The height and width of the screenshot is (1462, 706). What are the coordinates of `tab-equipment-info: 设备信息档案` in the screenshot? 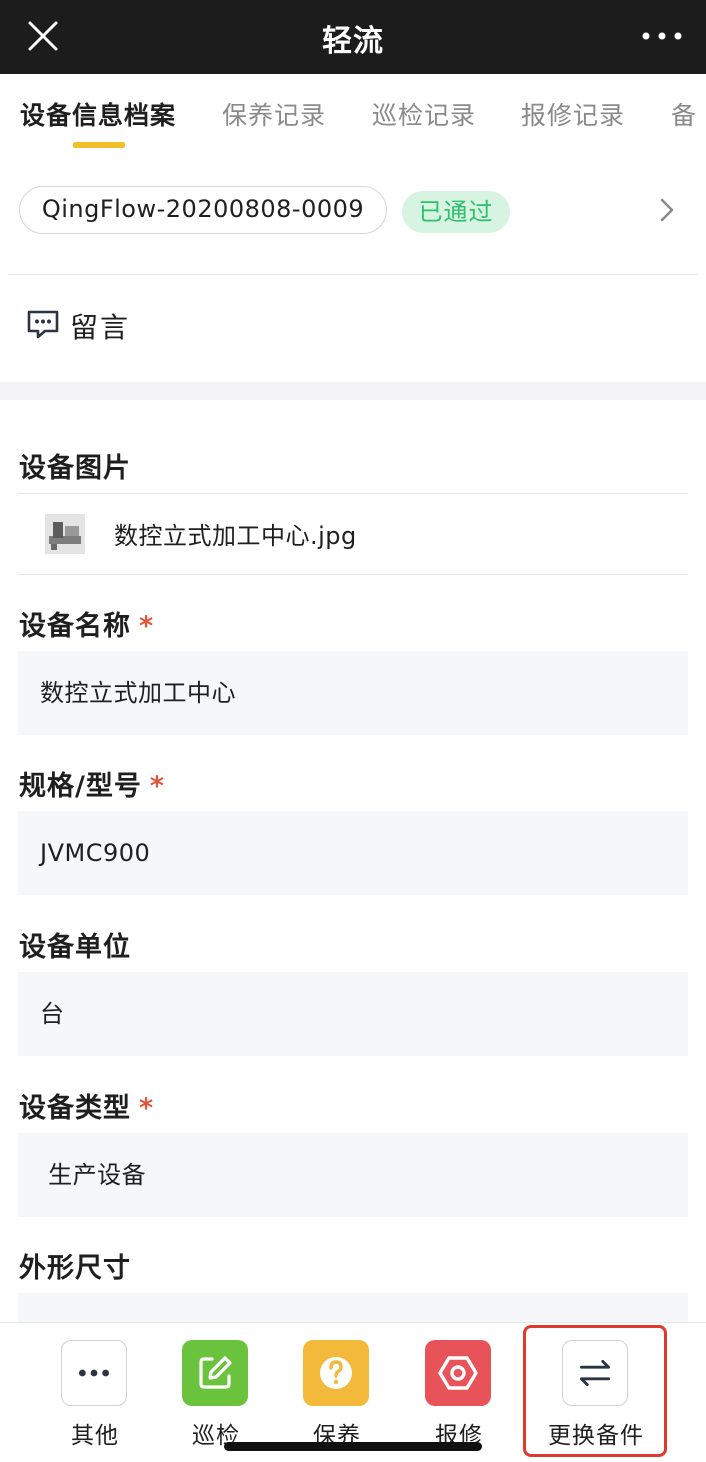 It's located at (98, 114).